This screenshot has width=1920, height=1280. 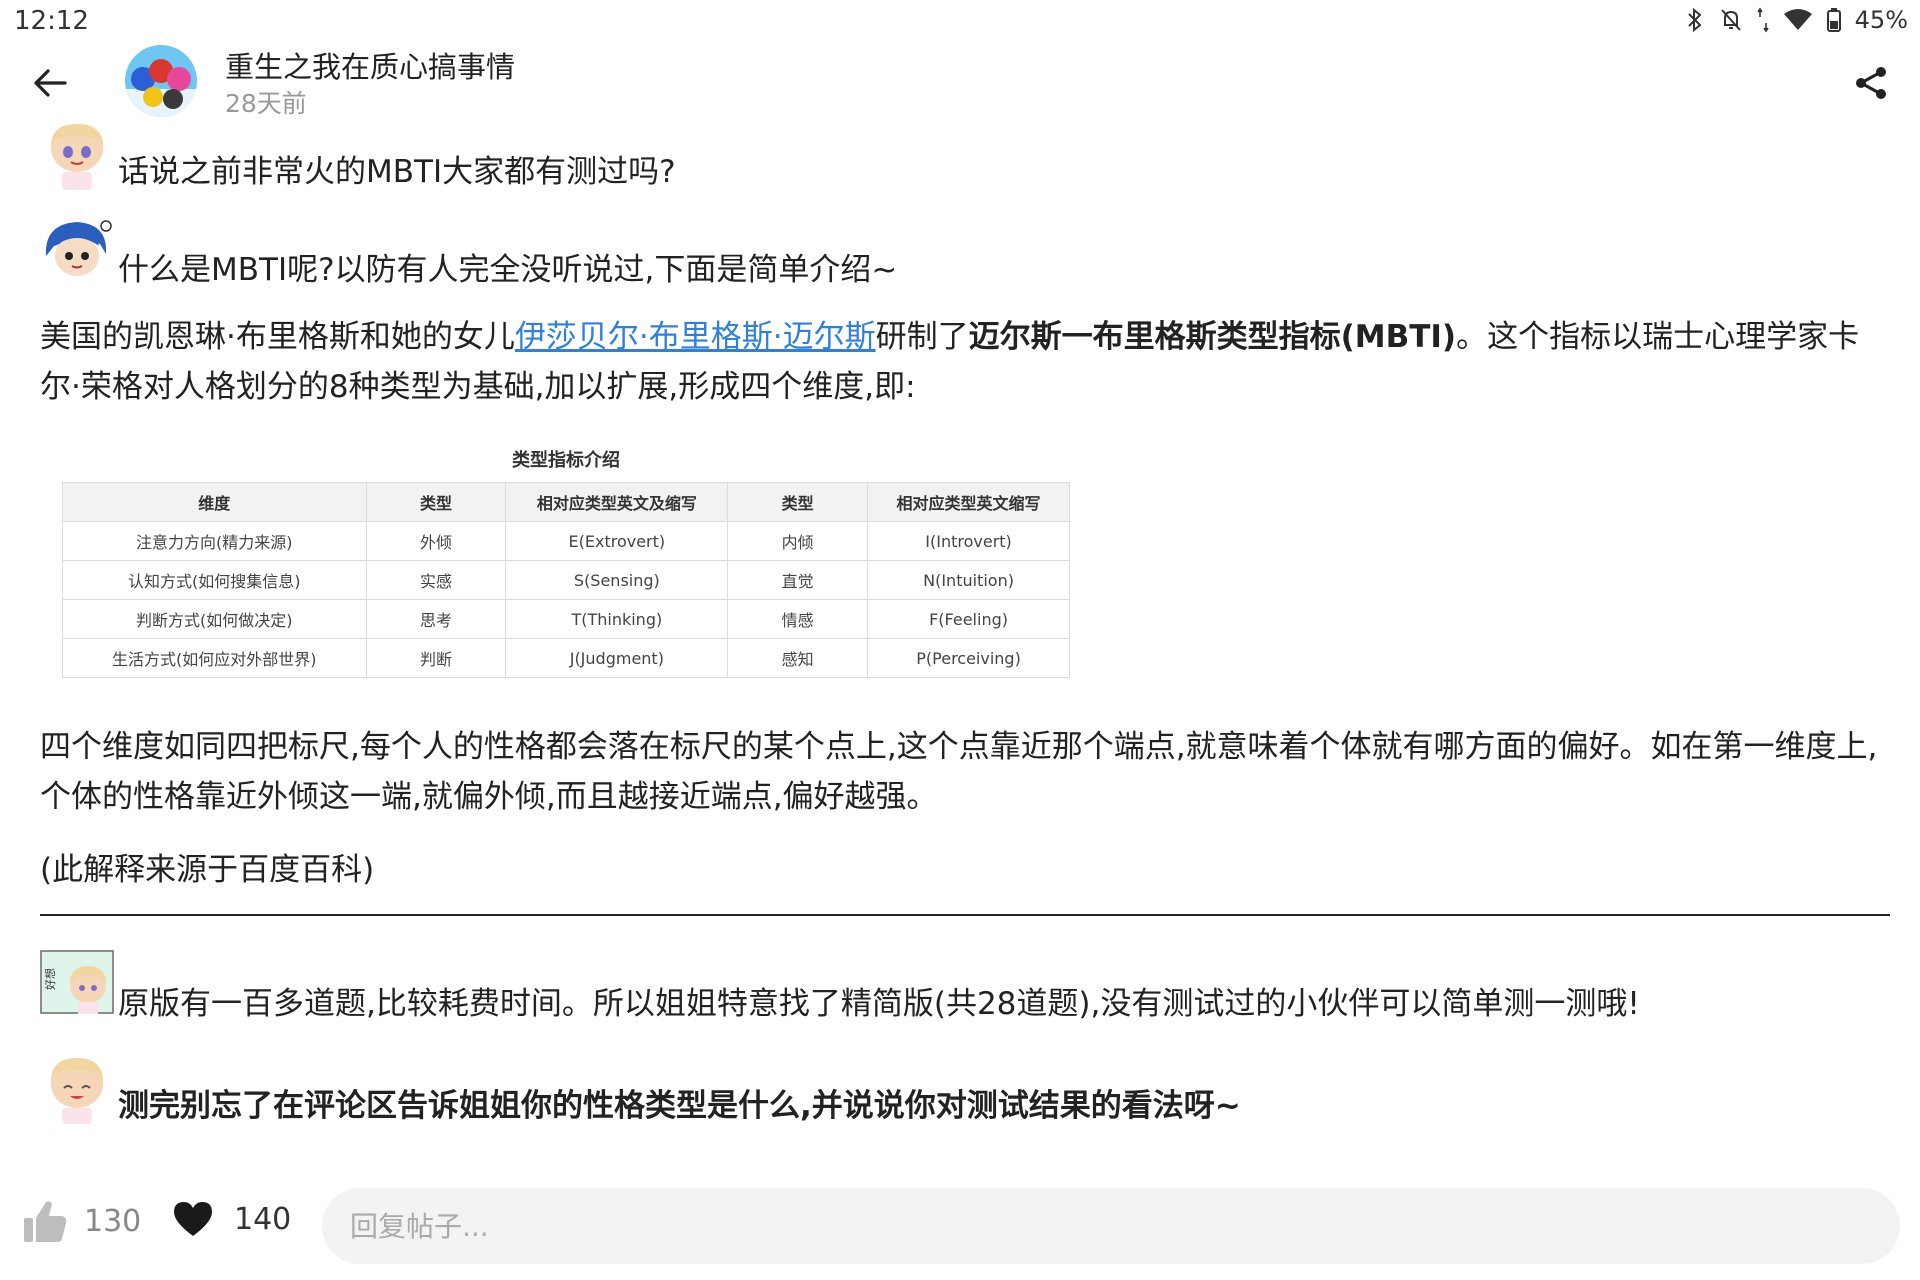 What do you see at coordinates (968, 580) in the screenshot?
I see `table-cell: N(Intuition)` at bounding box center [968, 580].